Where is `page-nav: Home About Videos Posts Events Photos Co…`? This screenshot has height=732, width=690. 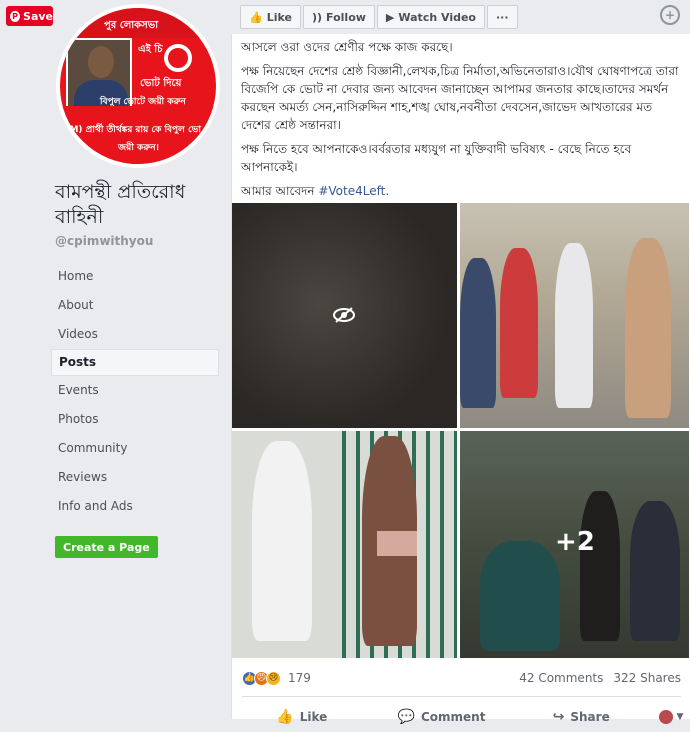
page-nav: Home About Videos Posts Events Photos Co… is located at coordinates (135, 391).